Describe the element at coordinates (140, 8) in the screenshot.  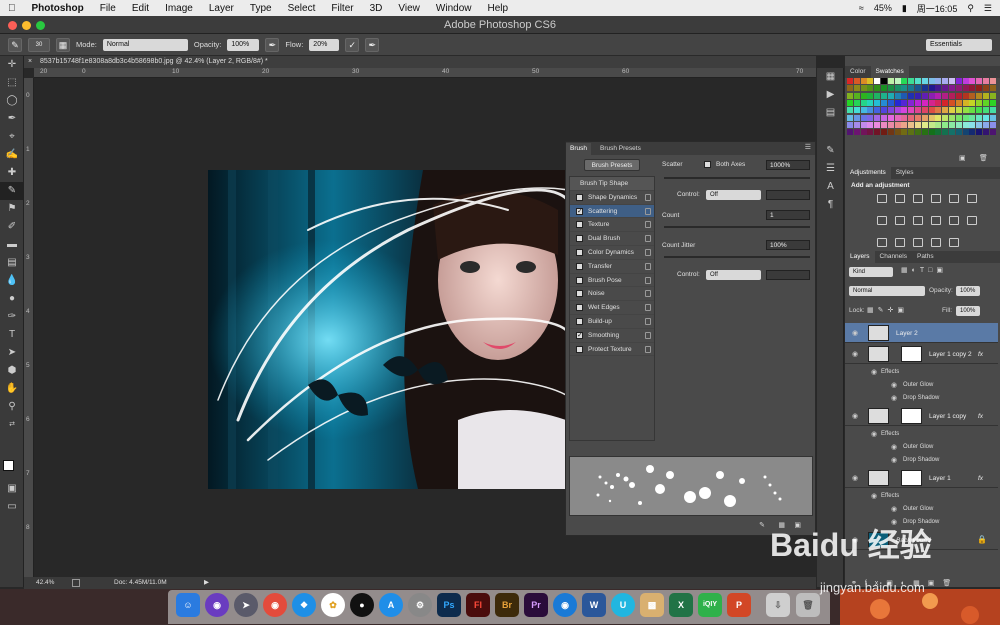
I see `menu-edit: Edit` at that location.